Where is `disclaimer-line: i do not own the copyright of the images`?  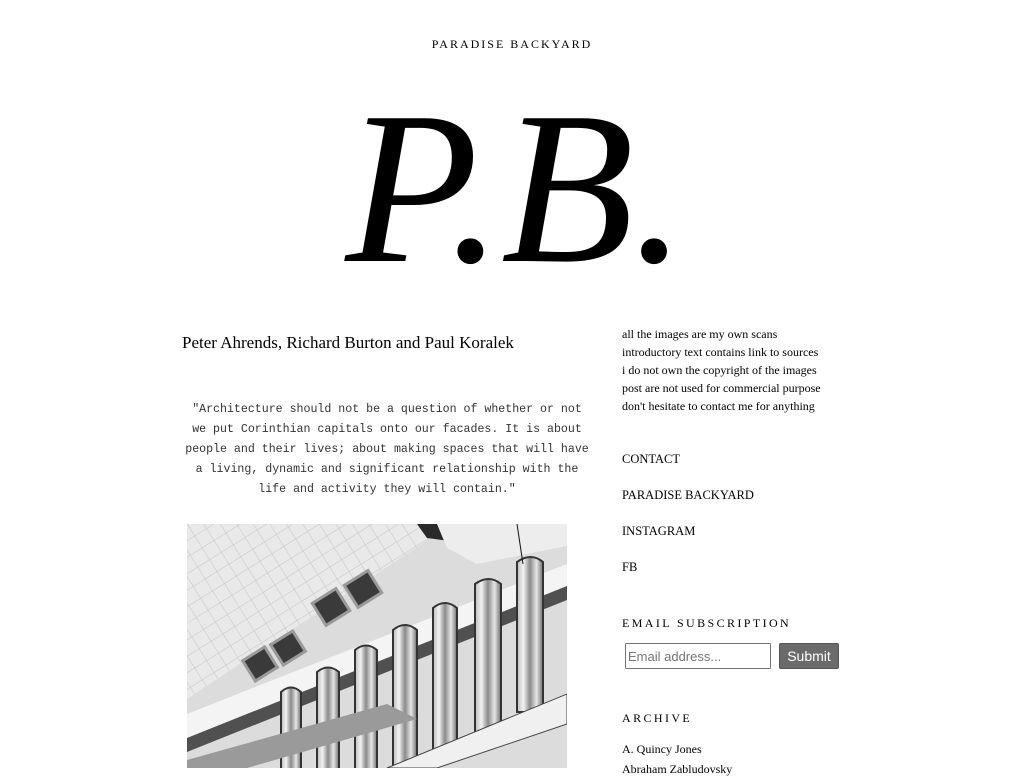 disclaimer-line: i do not own the copyright of the images is located at coordinates (719, 370).